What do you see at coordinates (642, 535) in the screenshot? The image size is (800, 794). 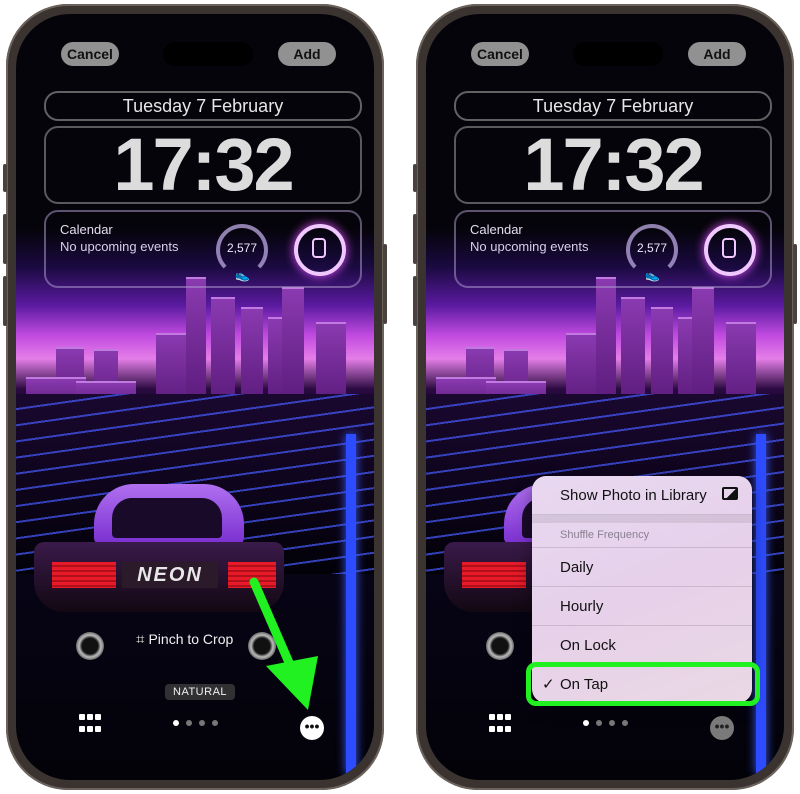 I see `menu-section-header: Shuffle Frequency` at bounding box center [642, 535].